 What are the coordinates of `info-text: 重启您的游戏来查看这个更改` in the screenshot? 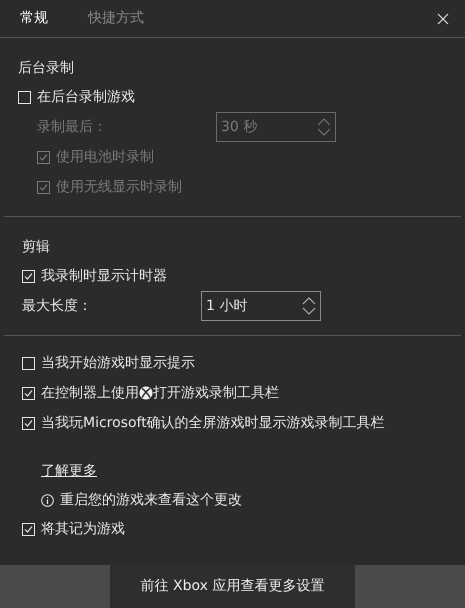 It's located at (151, 500).